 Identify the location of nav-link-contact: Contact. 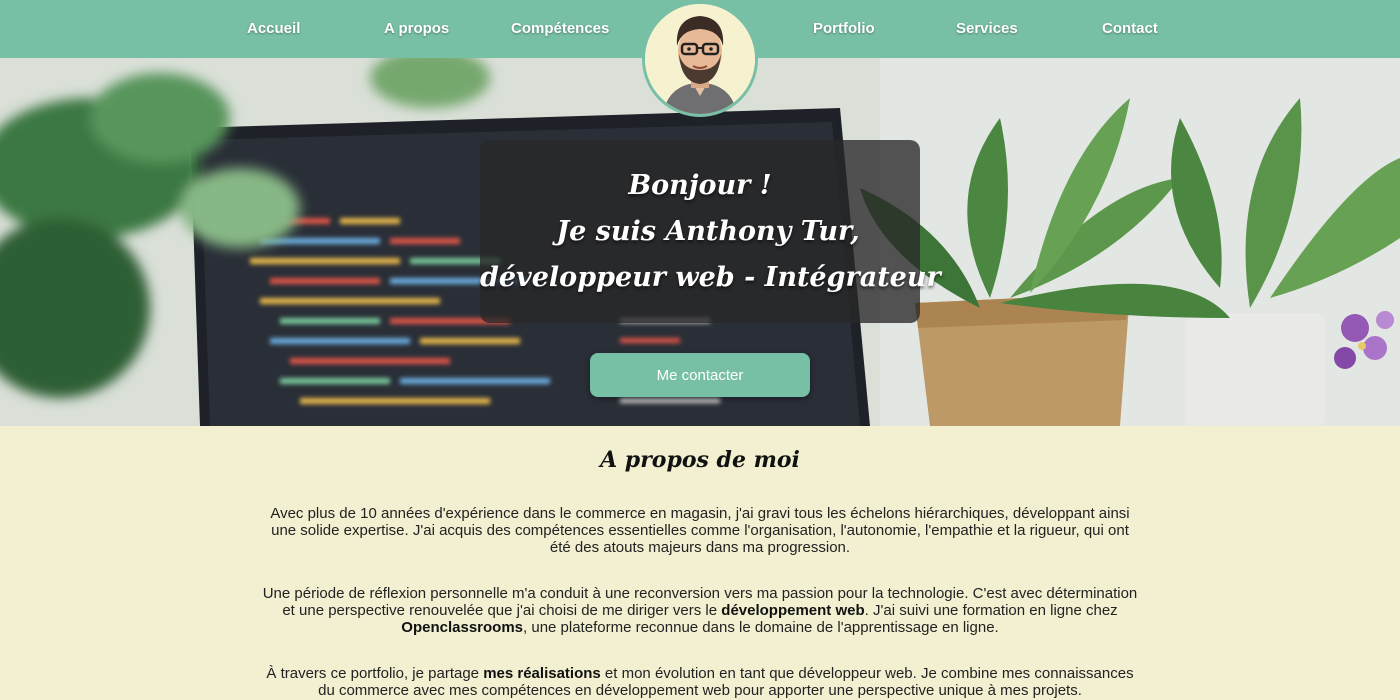
(1130, 28).